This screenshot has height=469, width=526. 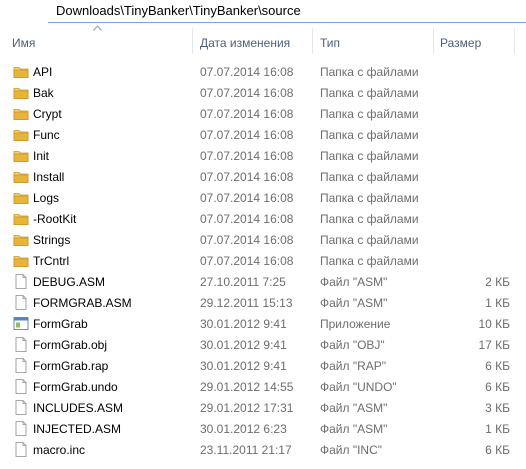 What do you see at coordinates (43, 93) in the screenshot?
I see `file-name: Bak` at bounding box center [43, 93].